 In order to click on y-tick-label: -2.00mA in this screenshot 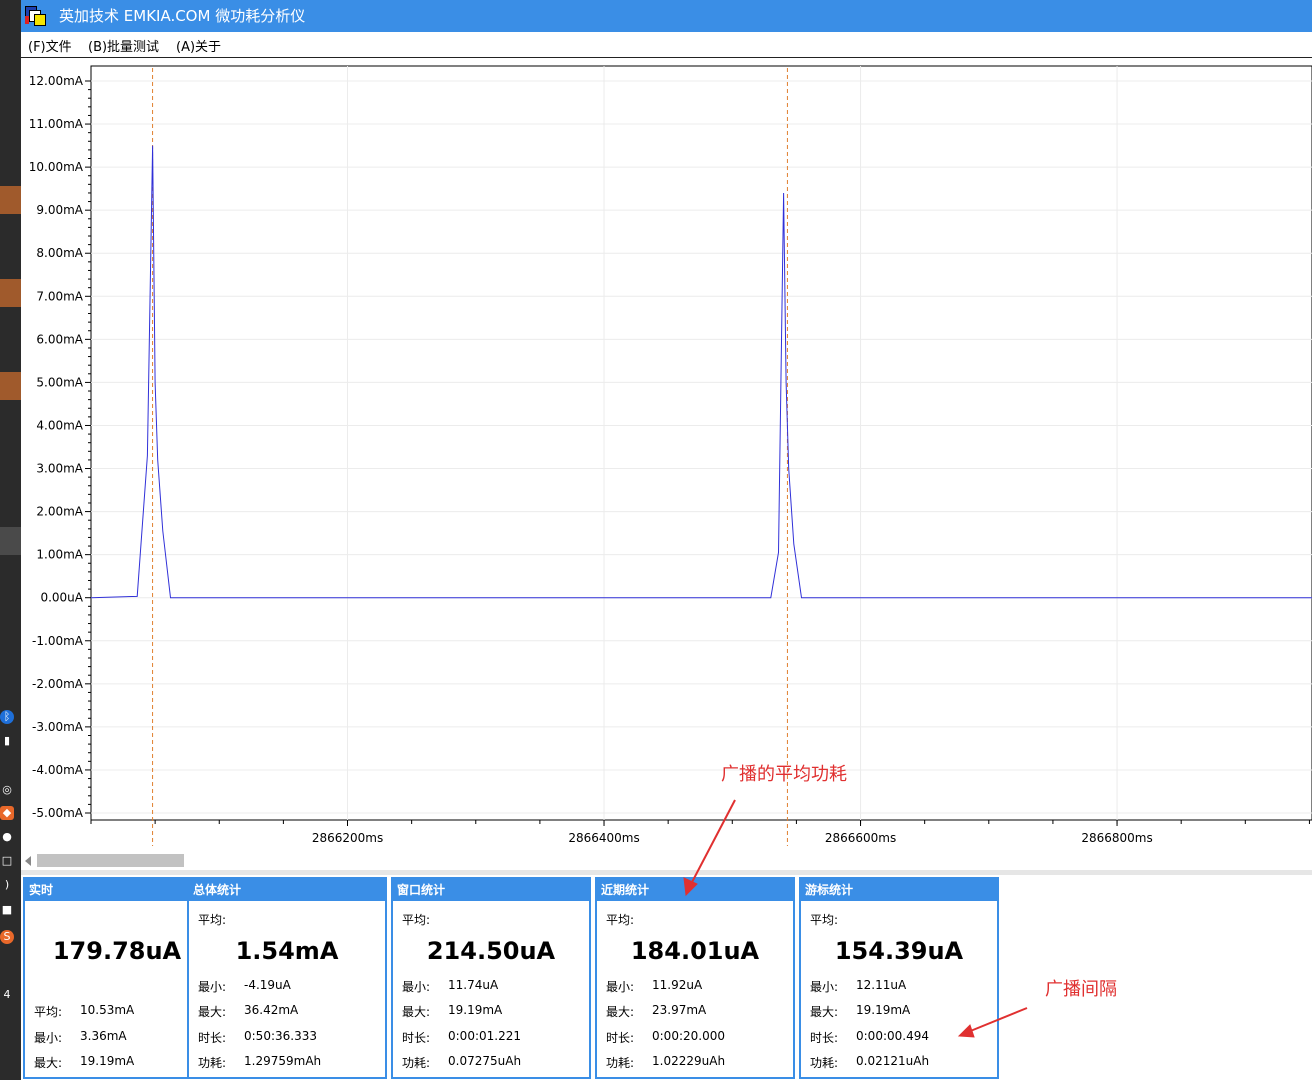, I will do `click(58, 684)`.